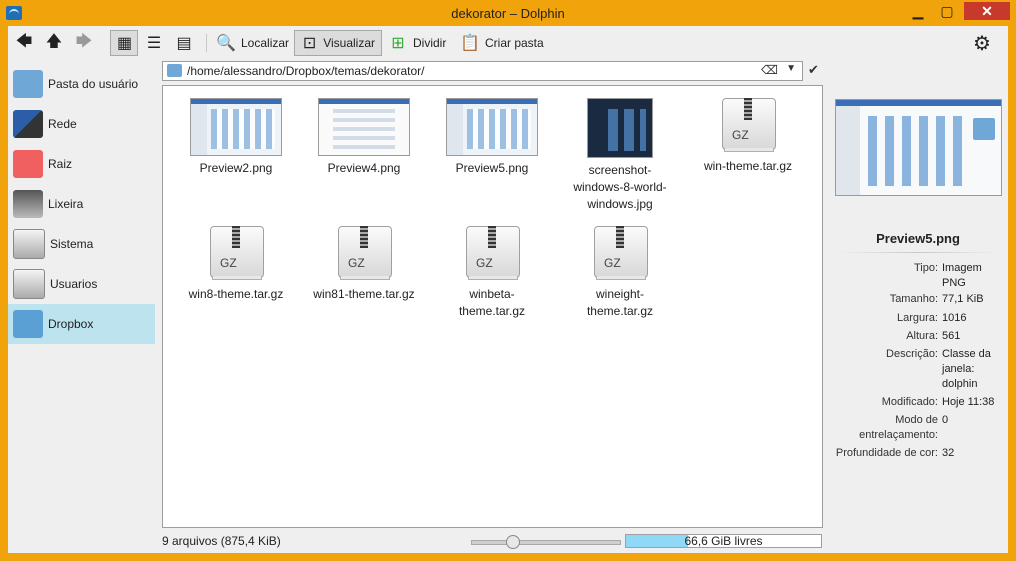  I want to click on file-item: GZ winbeta-theme.tar.gz, so click(492, 273).